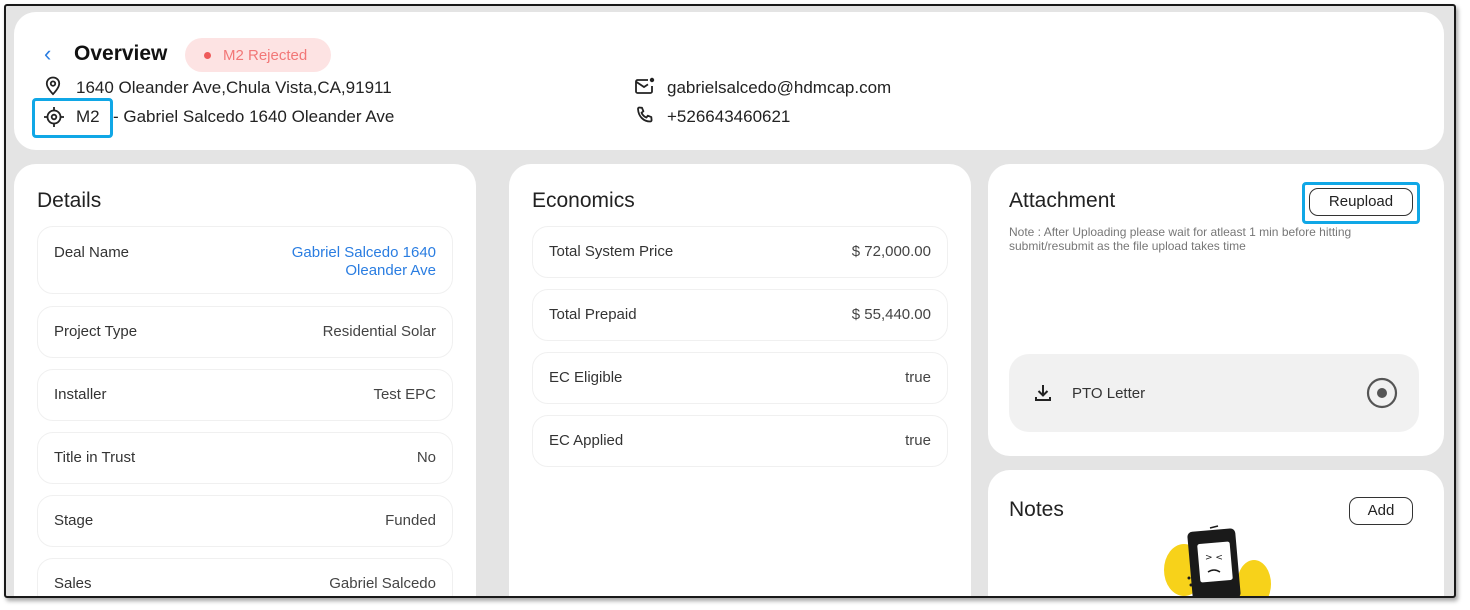 The width and height of the screenshot is (1470, 610). Describe the element at coordinates (1361, 202) in the screenshot. I see `reupload-button: Reupload` at that location.